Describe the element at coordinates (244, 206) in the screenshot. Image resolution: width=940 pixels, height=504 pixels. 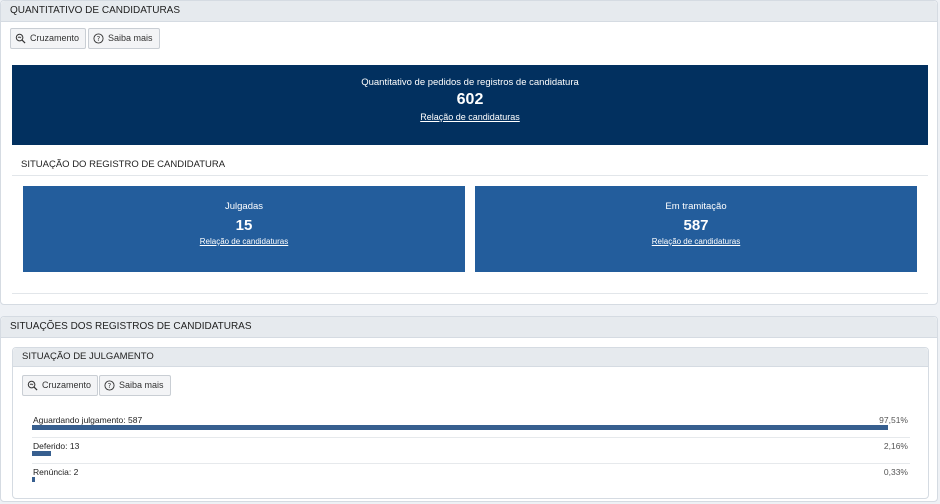
I see `julgadas-card-title: Julgadas` at that location.